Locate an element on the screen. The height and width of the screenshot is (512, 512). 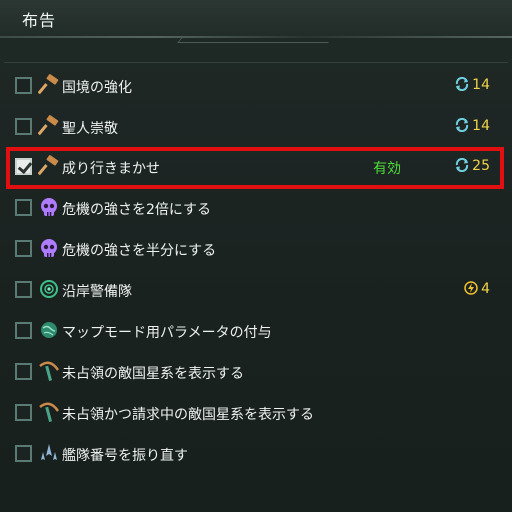
edict-row: 未占領の敵国星系を表示する is located at coordinates (256, 372).